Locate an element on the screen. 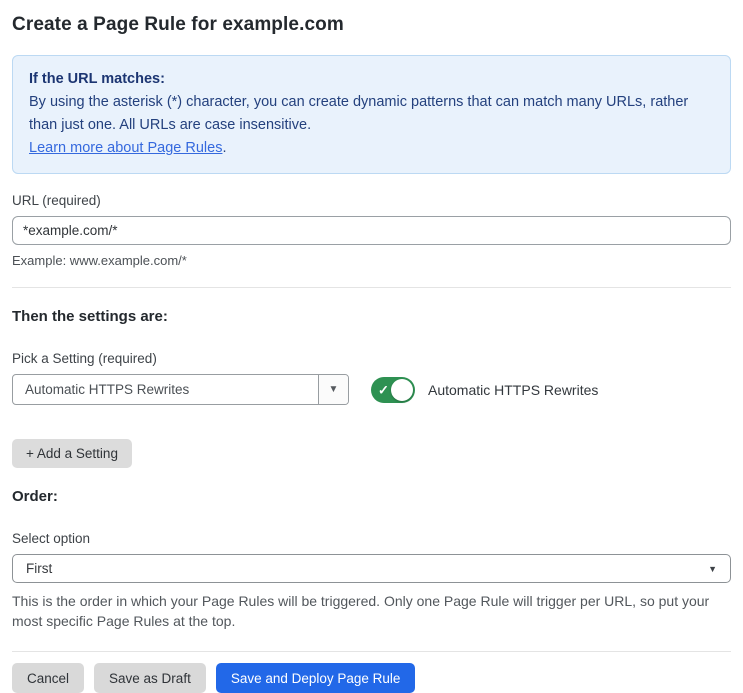  link-suffix: . is located at coordinates (224, 148).